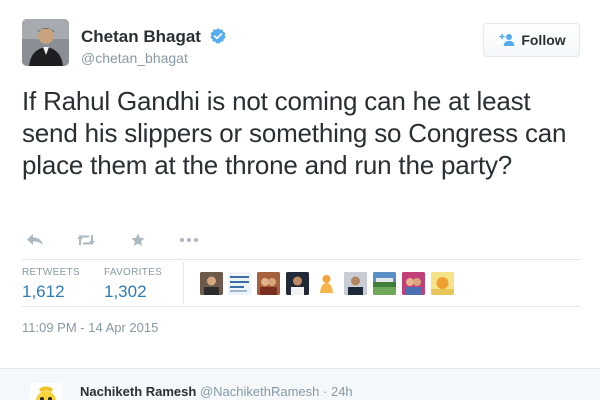  I want to click on author-avatar-image, so click(45, 42).